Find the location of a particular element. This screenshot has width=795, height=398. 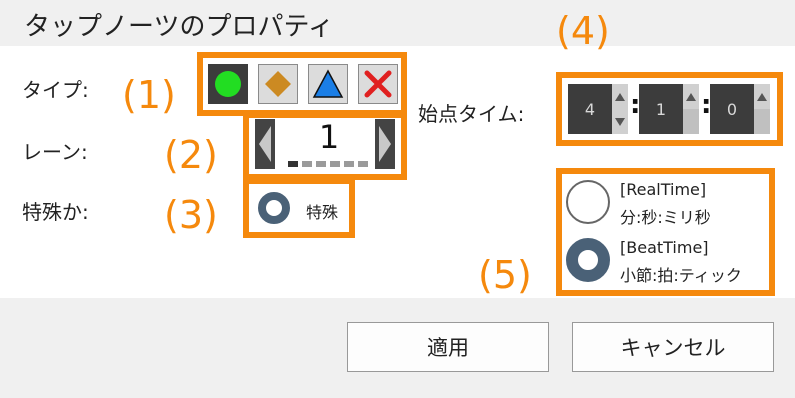

realtime-subtitle: 分:秒:ミリ秒 is located at coordinates (665, 217).